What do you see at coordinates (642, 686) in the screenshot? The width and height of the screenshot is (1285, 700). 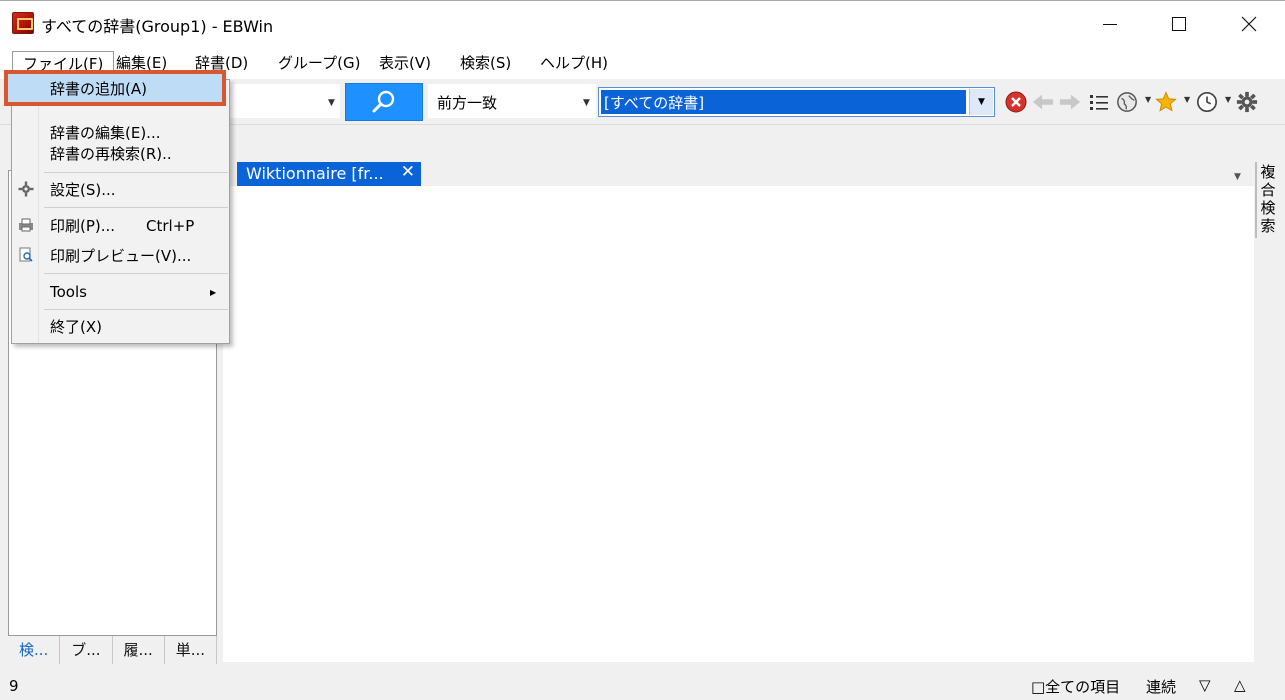 I see `status-bar: 9 □全ての項目 連続 ▽ △` at bounding box center [642, 686].